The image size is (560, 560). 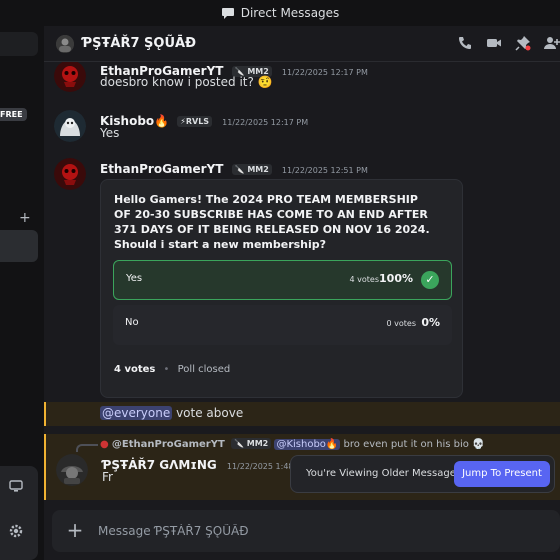 I want to click on message-author: EthanProGamerYT, so click(x=161, y=169).